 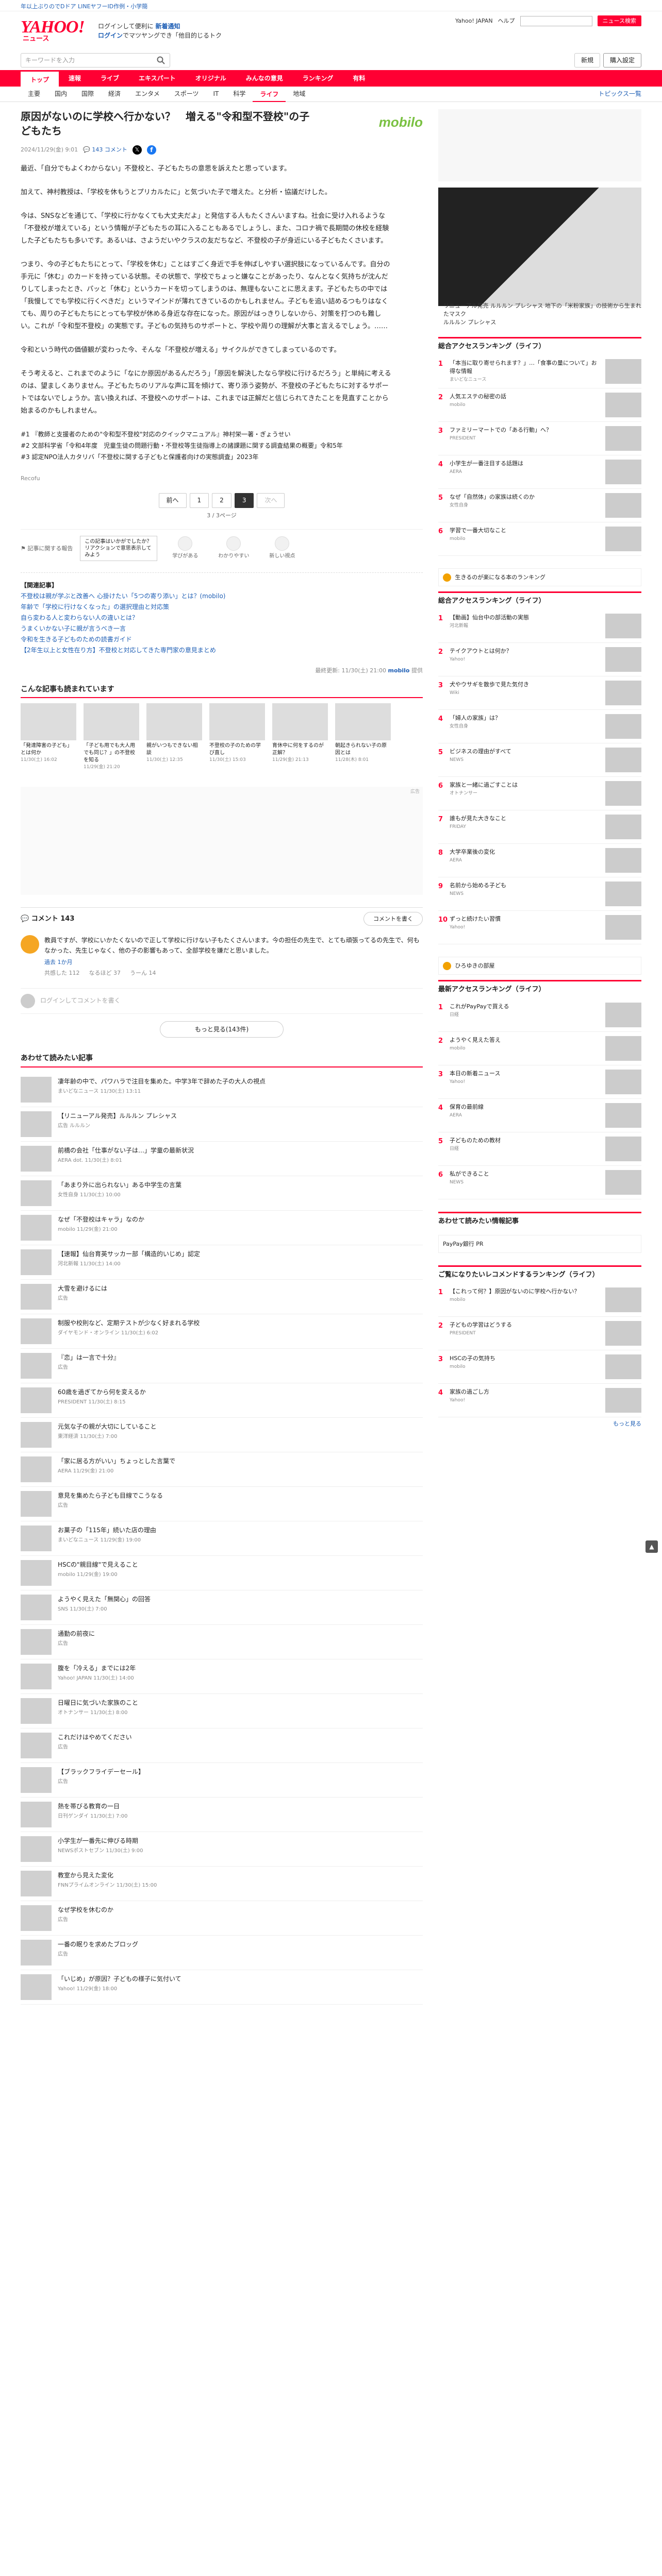 What do you see at coordinates (48, 737) in the screenshot?
I see `recommend-card: 「発達障害の子ども」とは何か 11/30(土) 16:02` at bounding box center [48, 737].